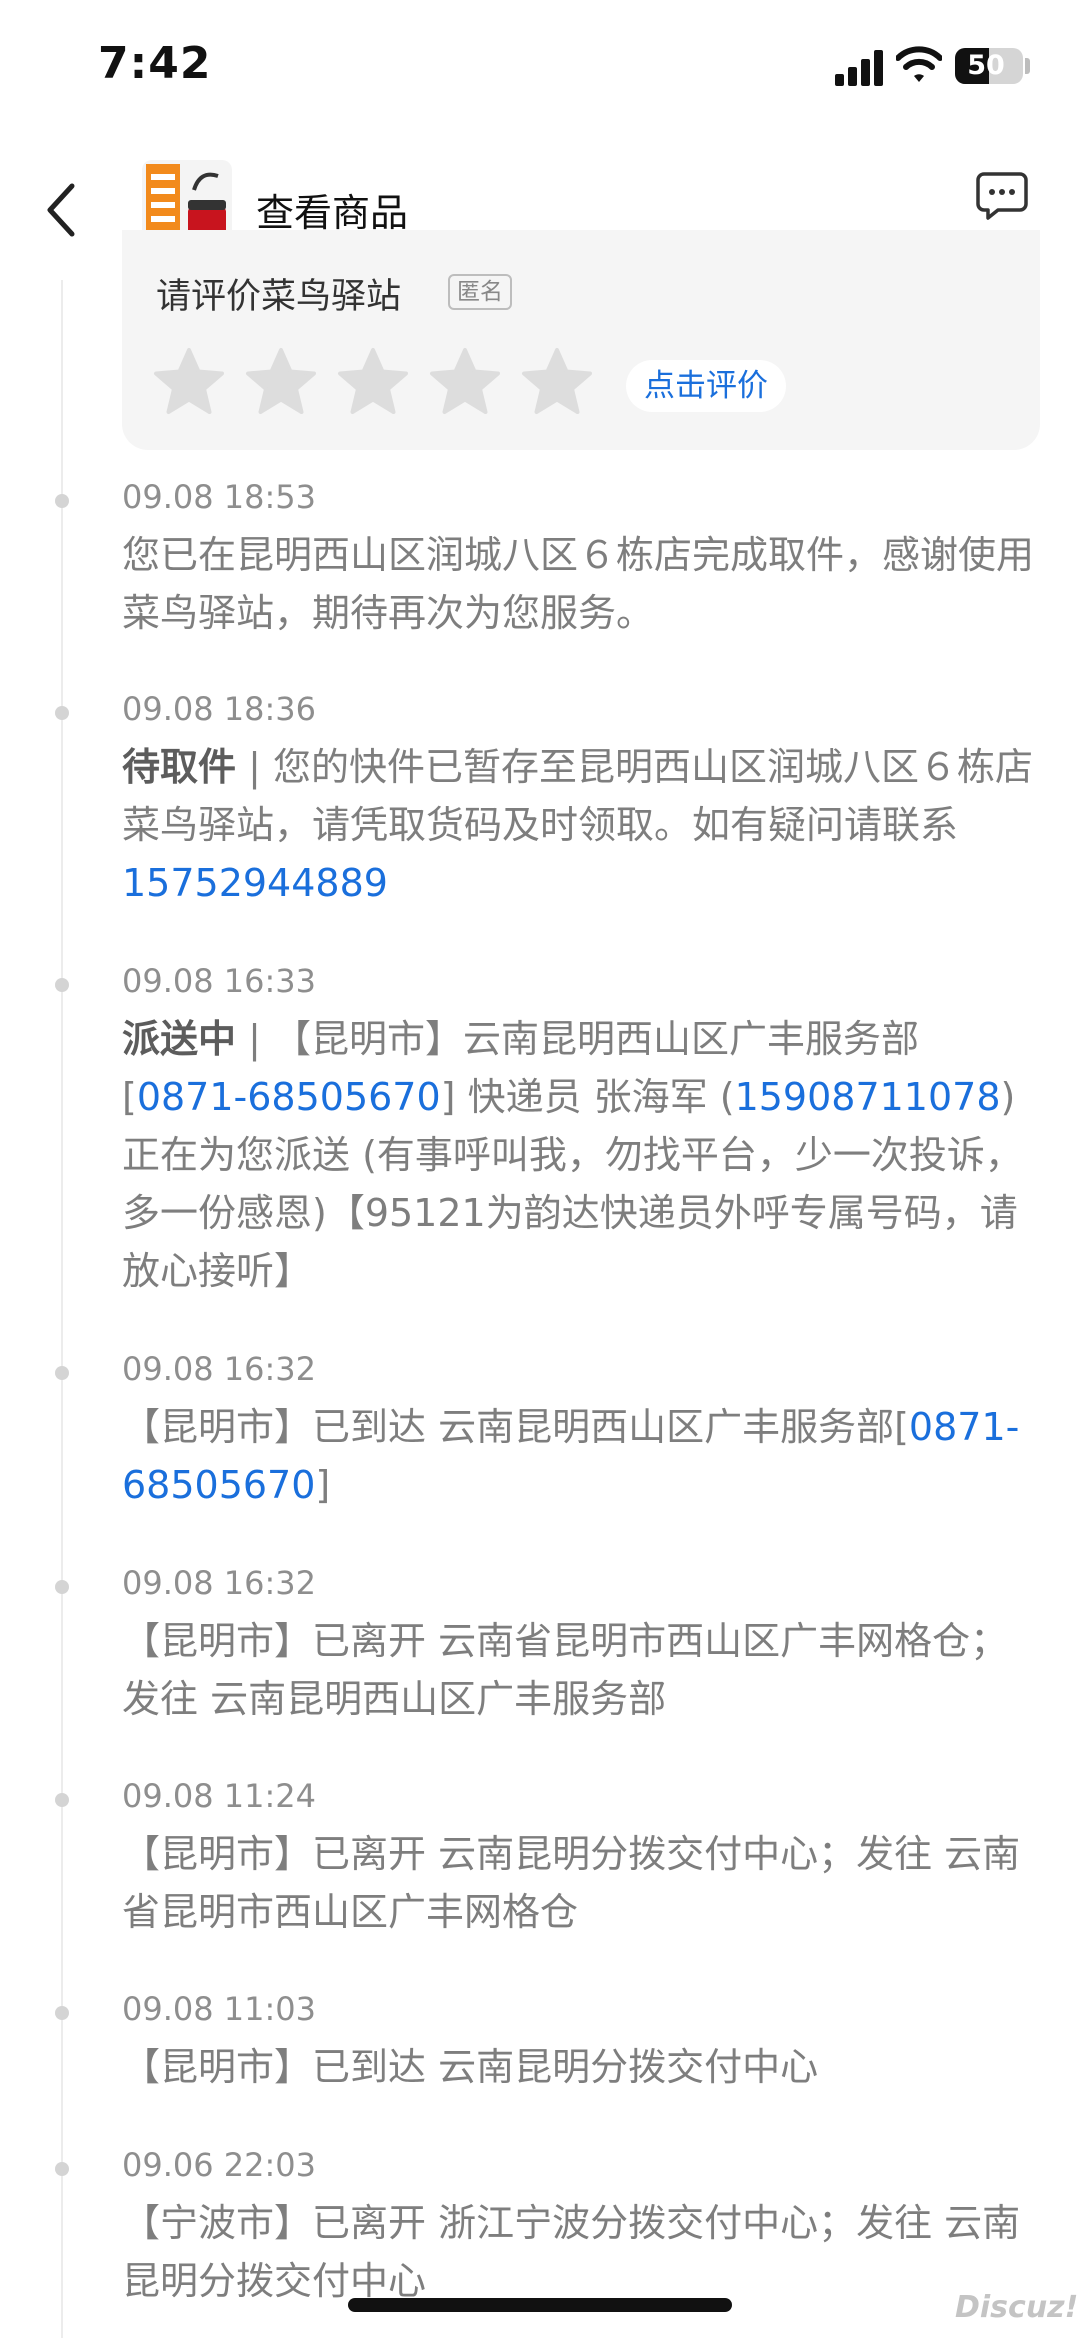  Describe the element at coordinates (565, 1670) in the screenshot. I see `entry-text: 【昆明市】已离开 云南省昆明市西山区广丰网格仓；发往 云南昆明西山区广丰服务部` at that location.